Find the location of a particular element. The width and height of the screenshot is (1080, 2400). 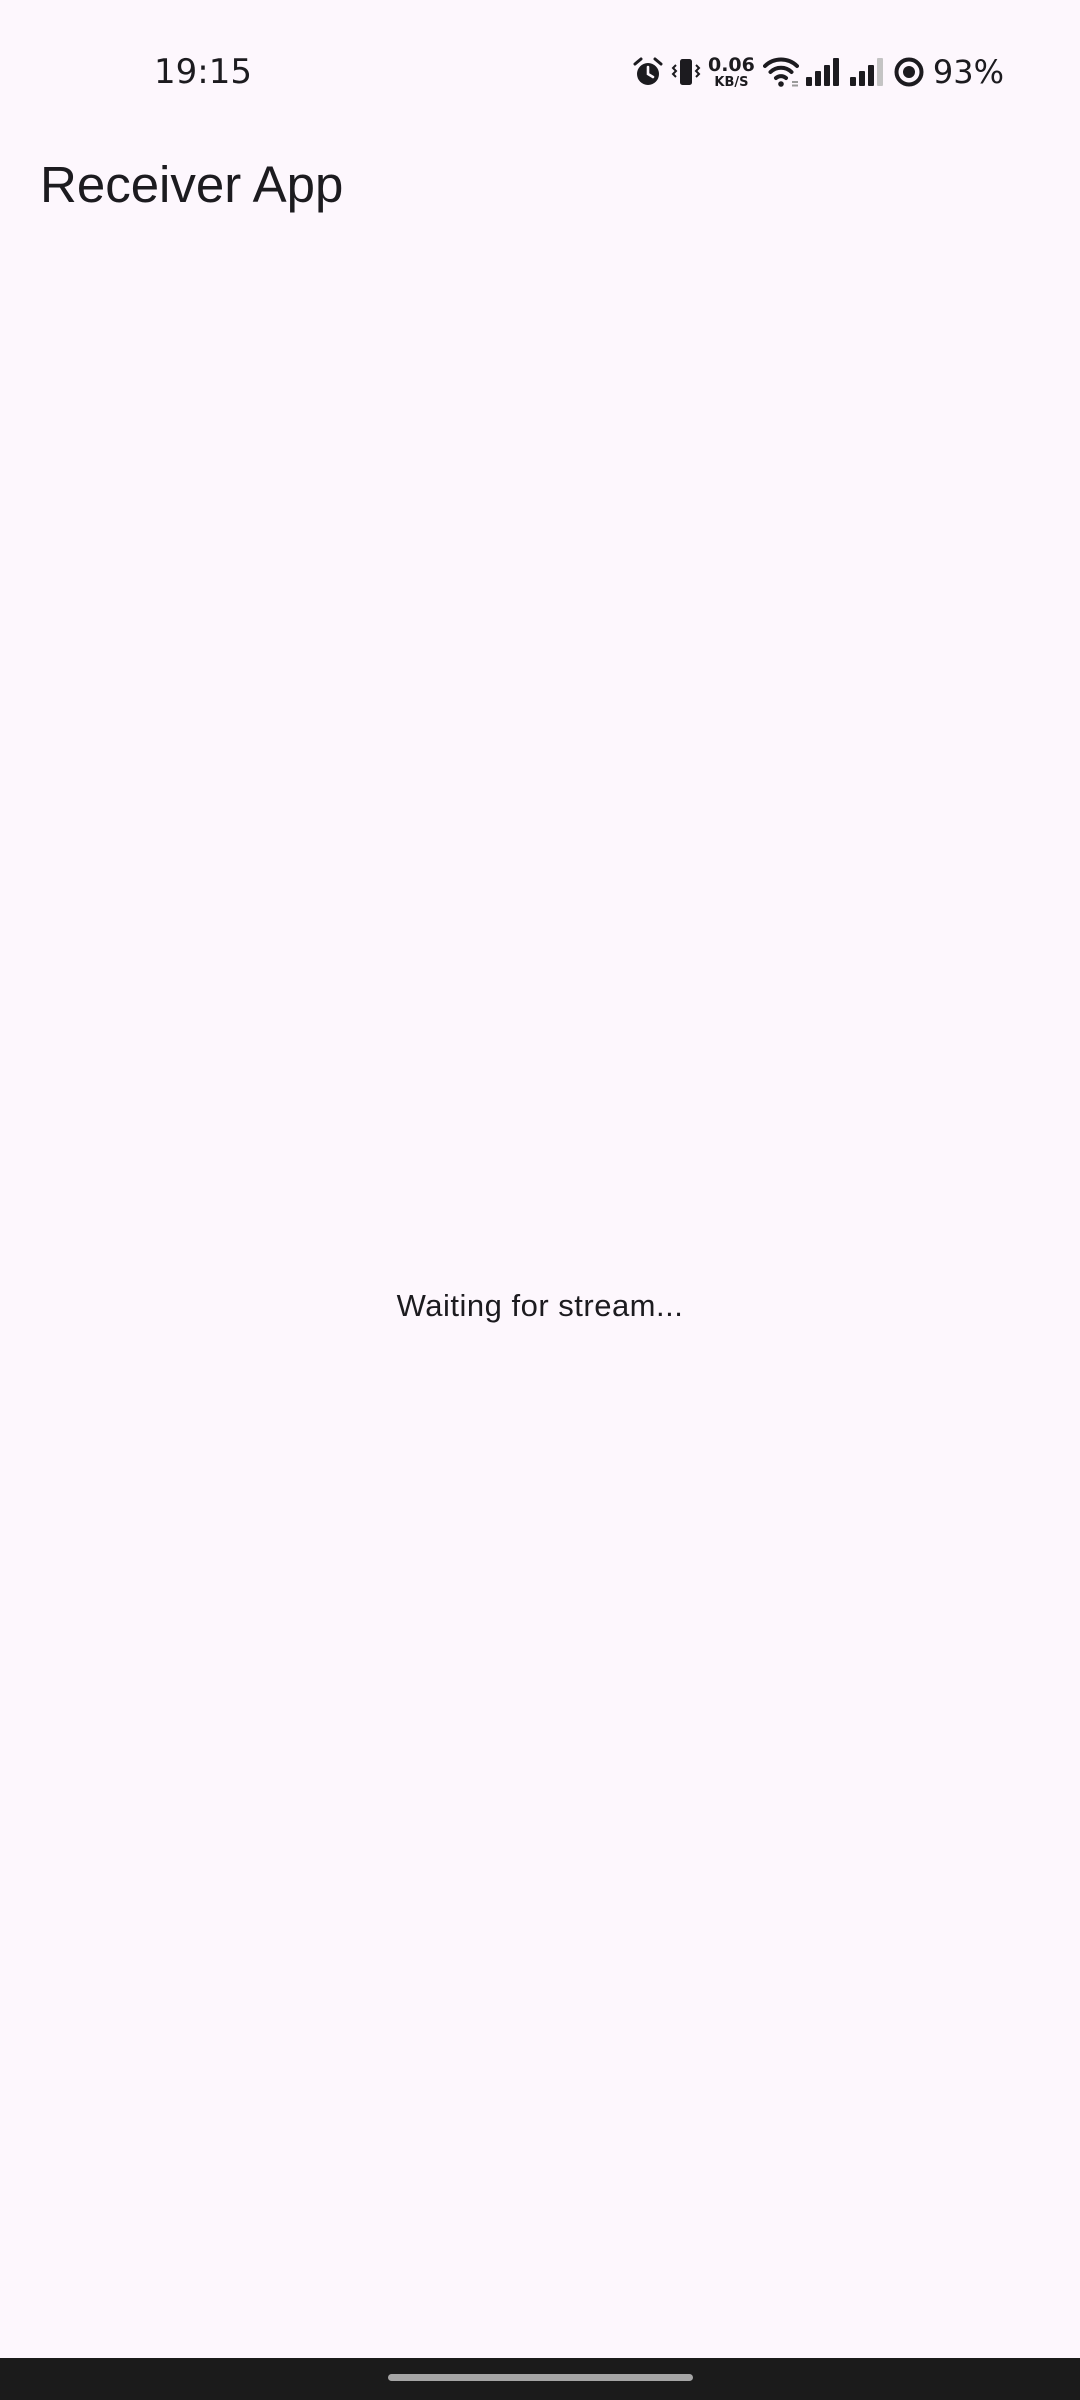

status-bar: 19:15 0.06 KB/S 93% is located at coordinates (540, 70).